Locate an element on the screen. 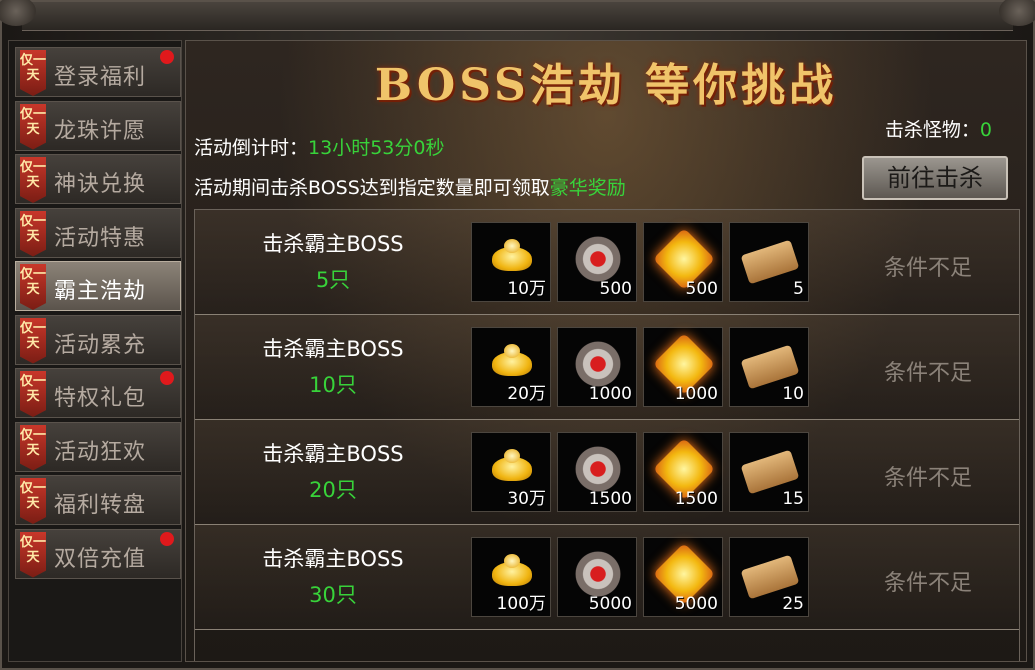 Image resolution: width=1035 pixels, height=670 pixels. sidebar-item-label: 双倍充值 is located at coordinates (100, 559).